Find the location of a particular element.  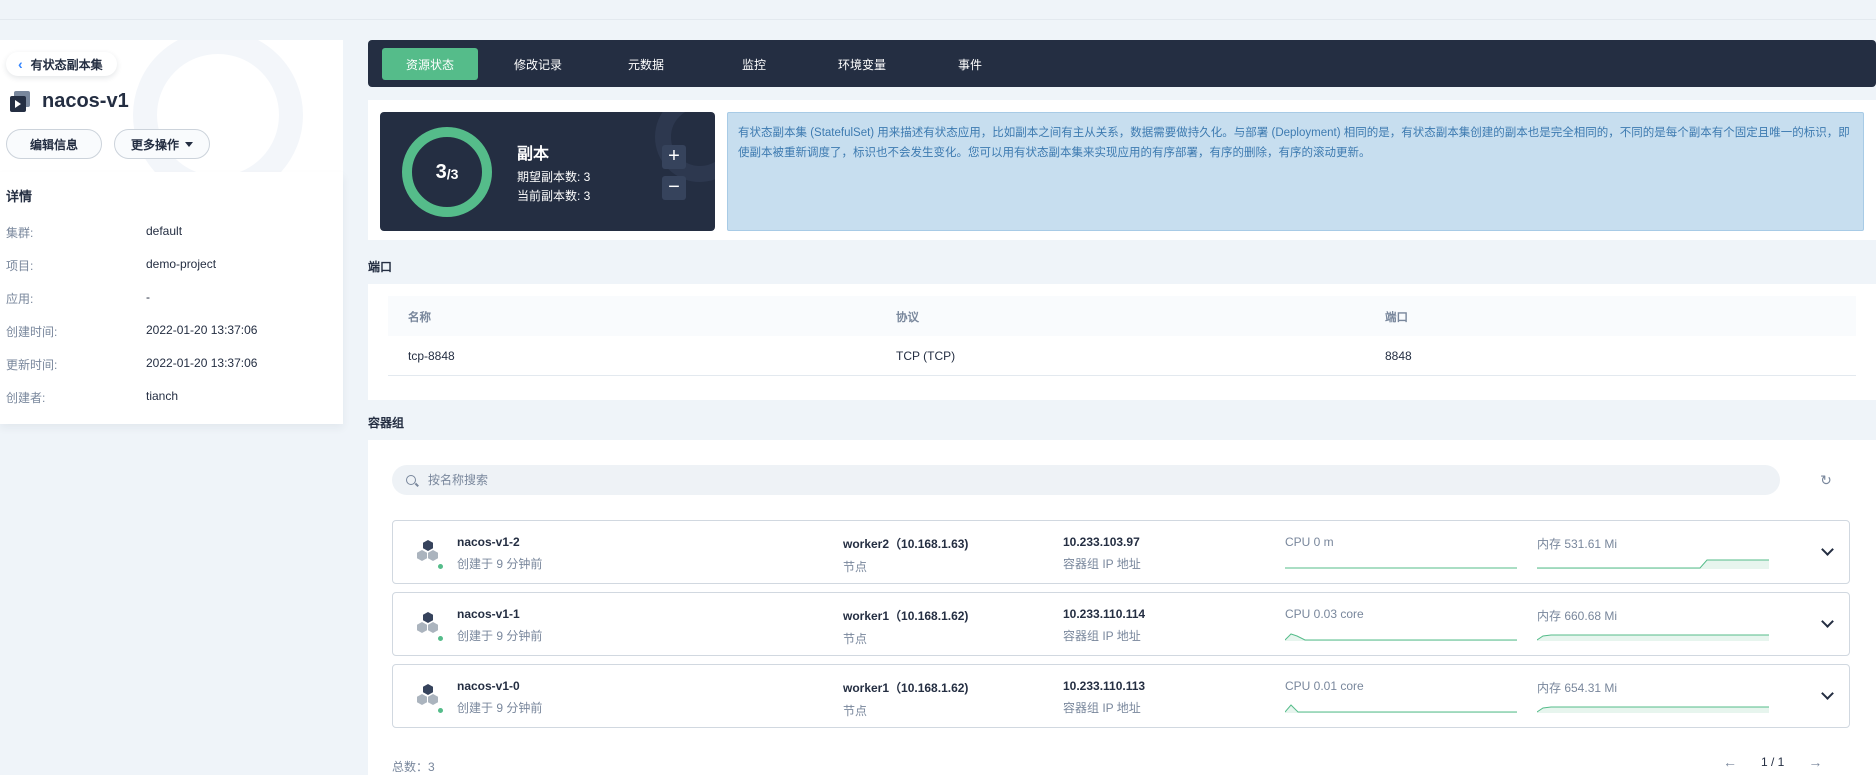

title-row: nacos-v1 is located at coordinates (69, 101).